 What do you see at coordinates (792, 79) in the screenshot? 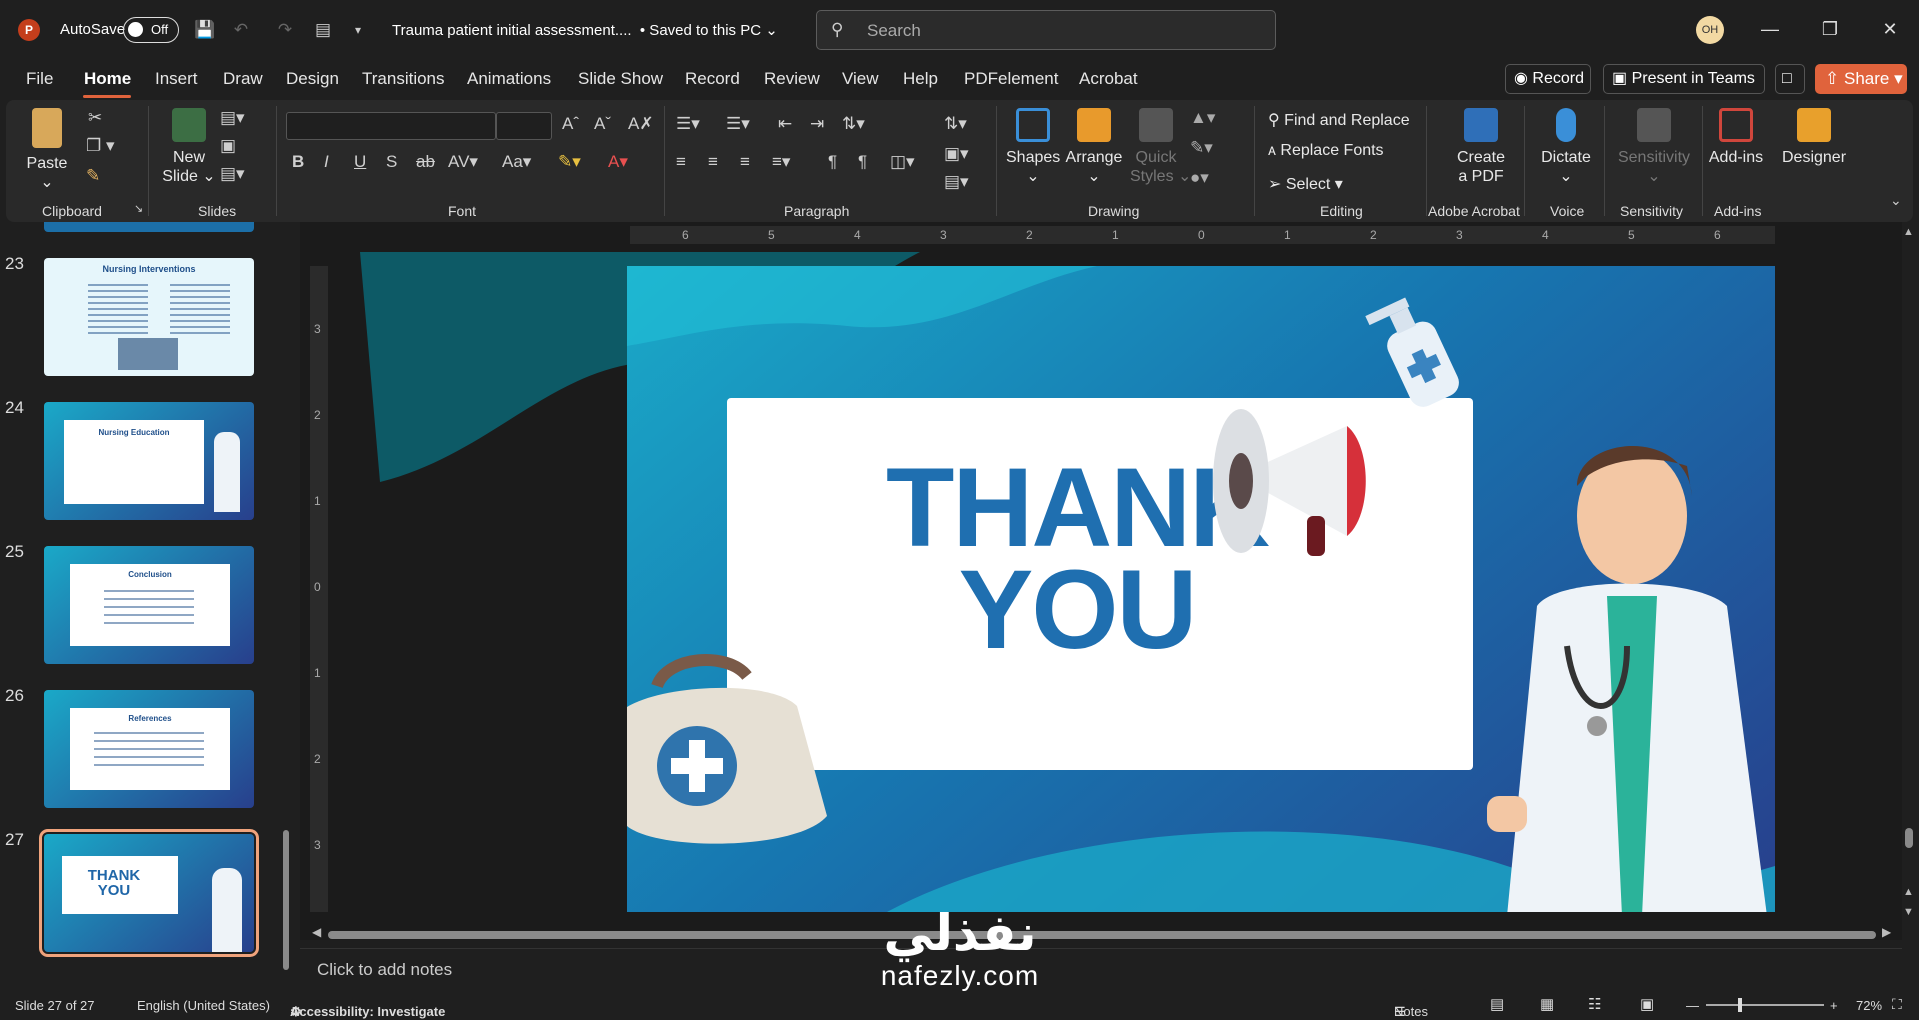
I see `tab-review: Review` at bounding box center [792, 79].